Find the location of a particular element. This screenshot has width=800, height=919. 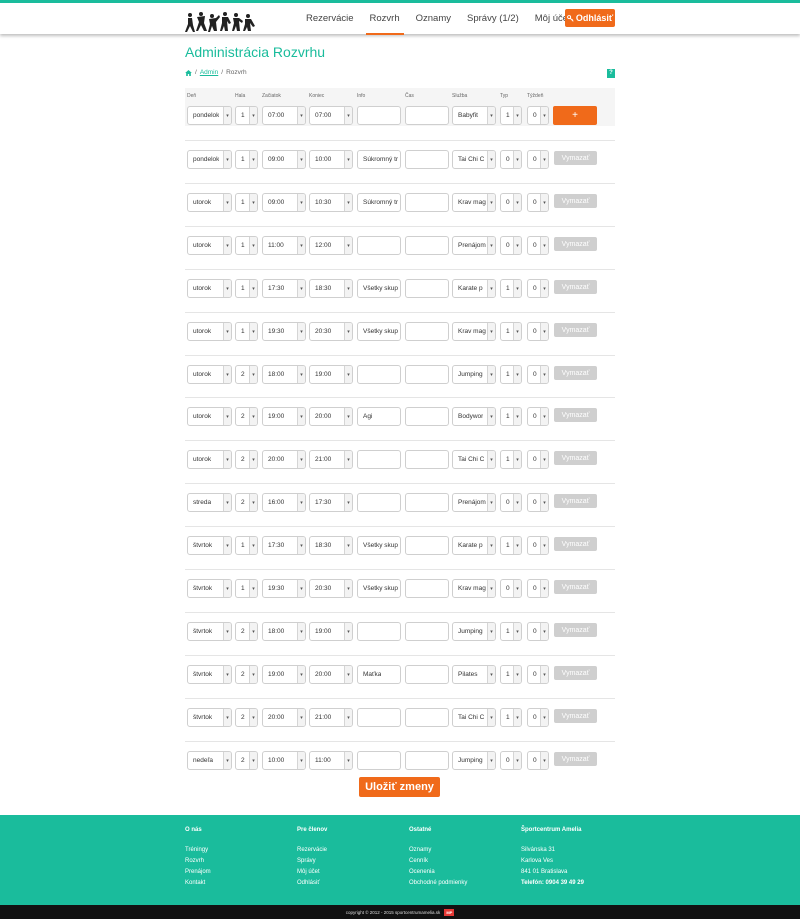

end-time-select: 19:00 ▾ is located at coordinates (331, 631).